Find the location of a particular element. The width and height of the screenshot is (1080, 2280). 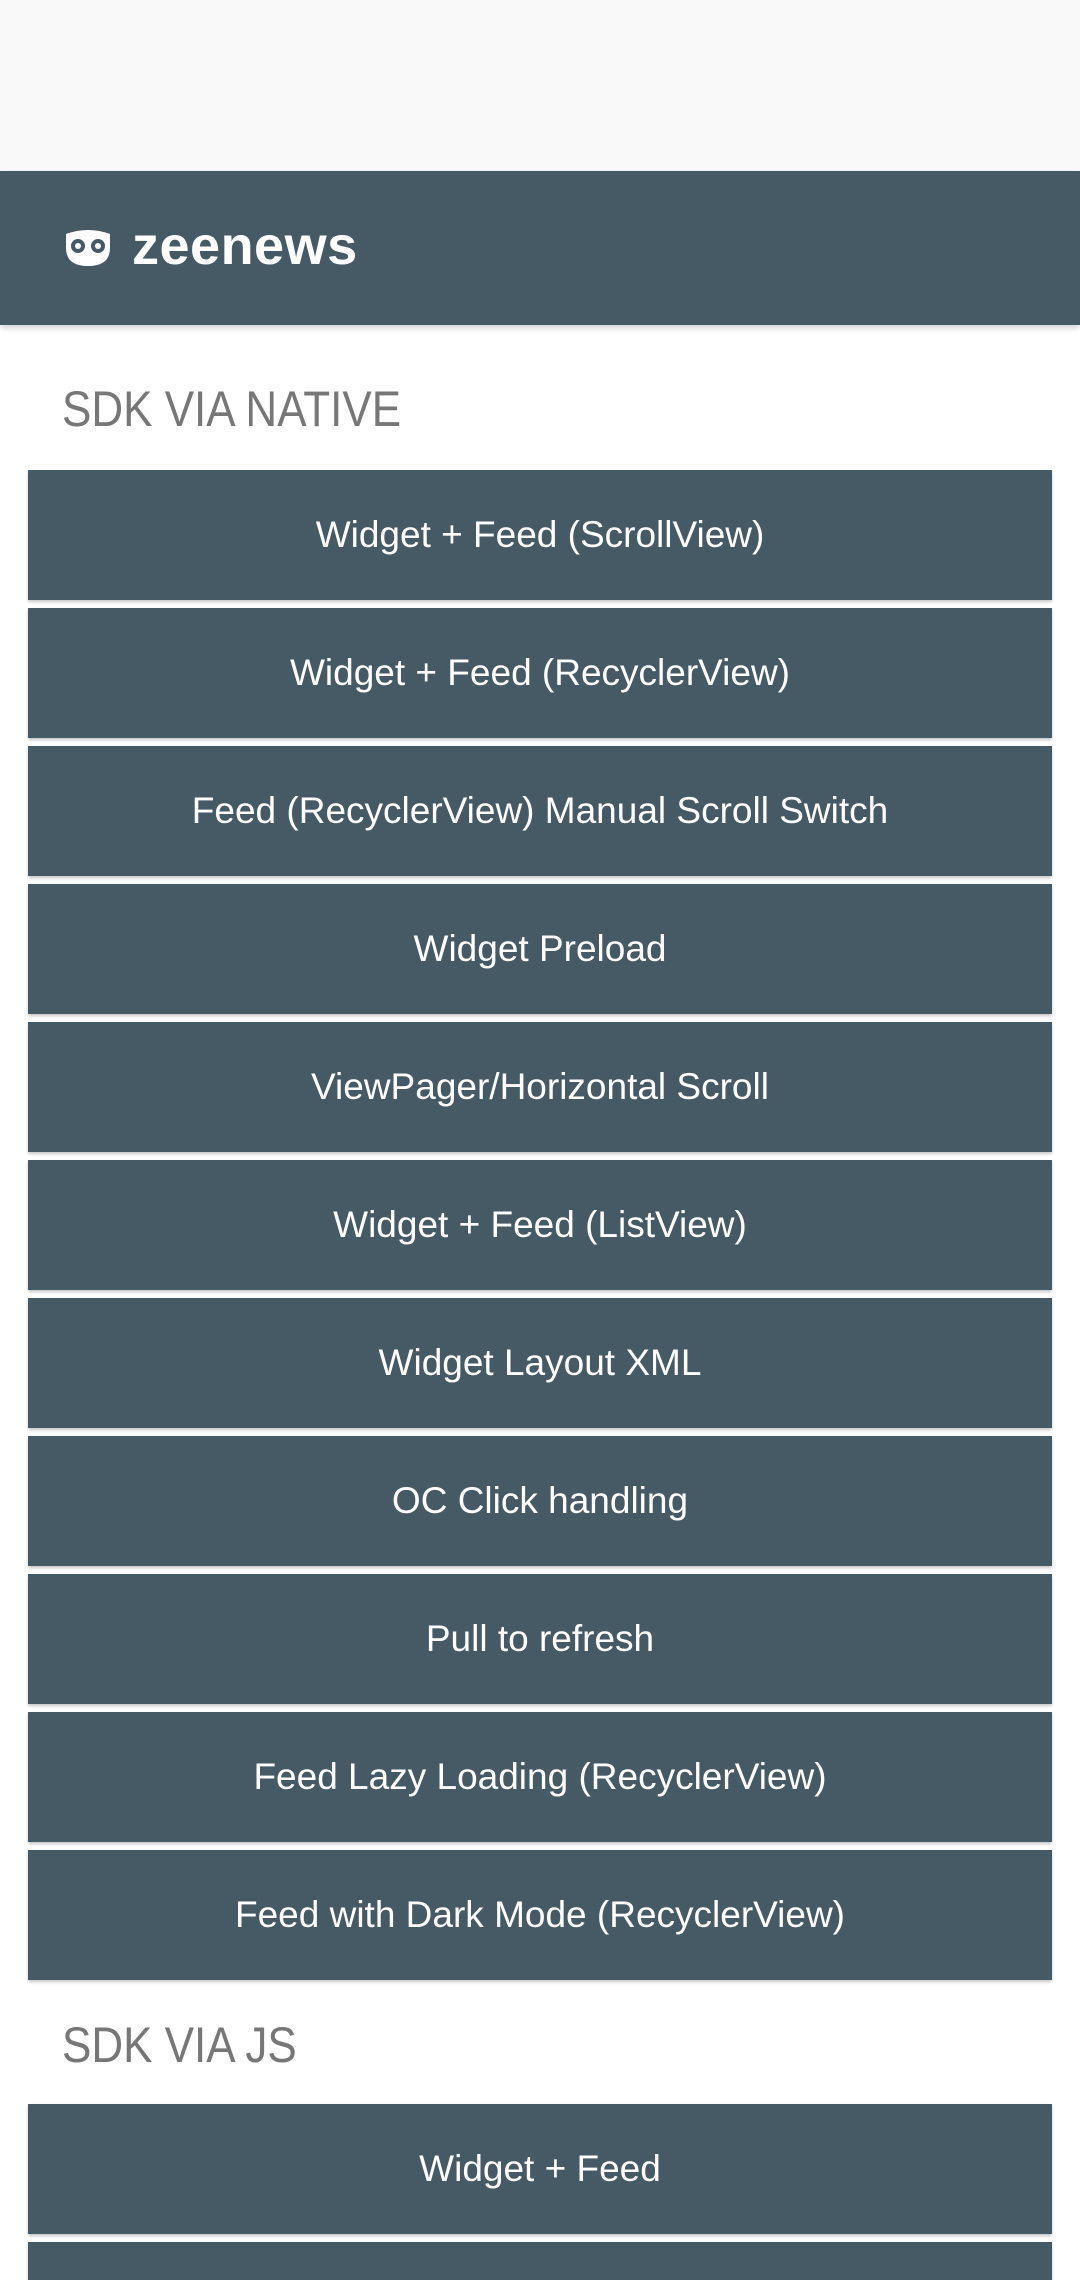

pull-to-refresh-button: Pull to refresh is located at coordinates (540, 1639).